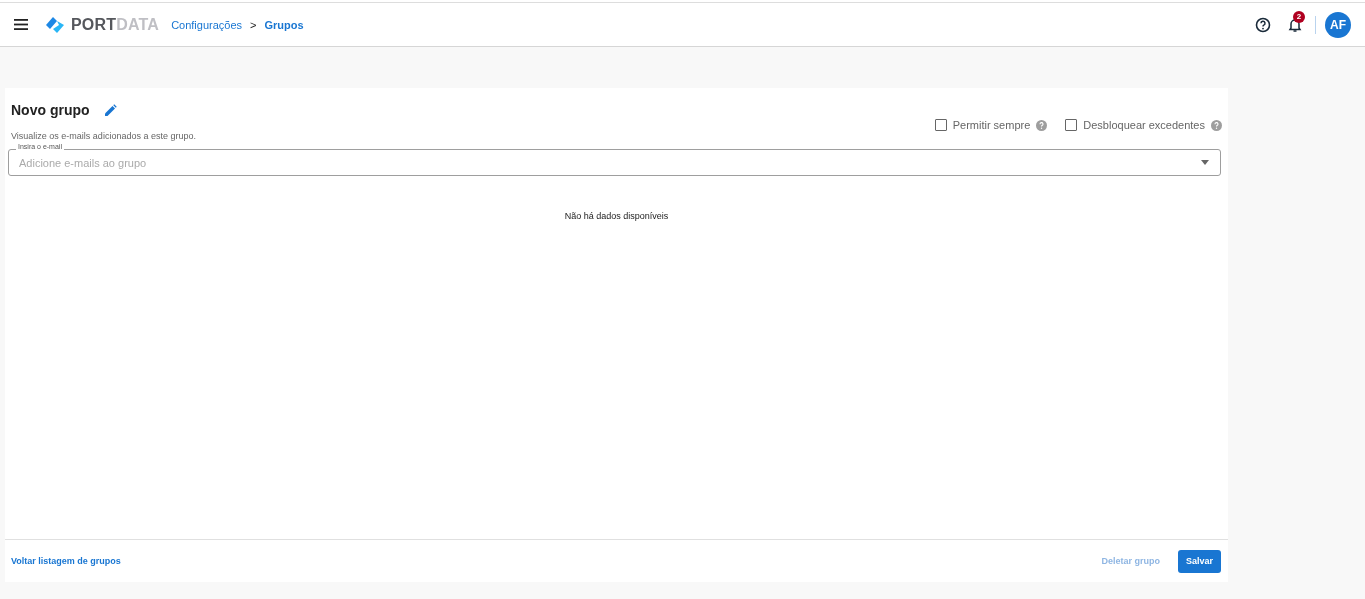 This screenshot has width=1365, height=599. Describe the element at coordinates (1299, 16) in the screenshot. I see `notification-badge: 2` at that location.